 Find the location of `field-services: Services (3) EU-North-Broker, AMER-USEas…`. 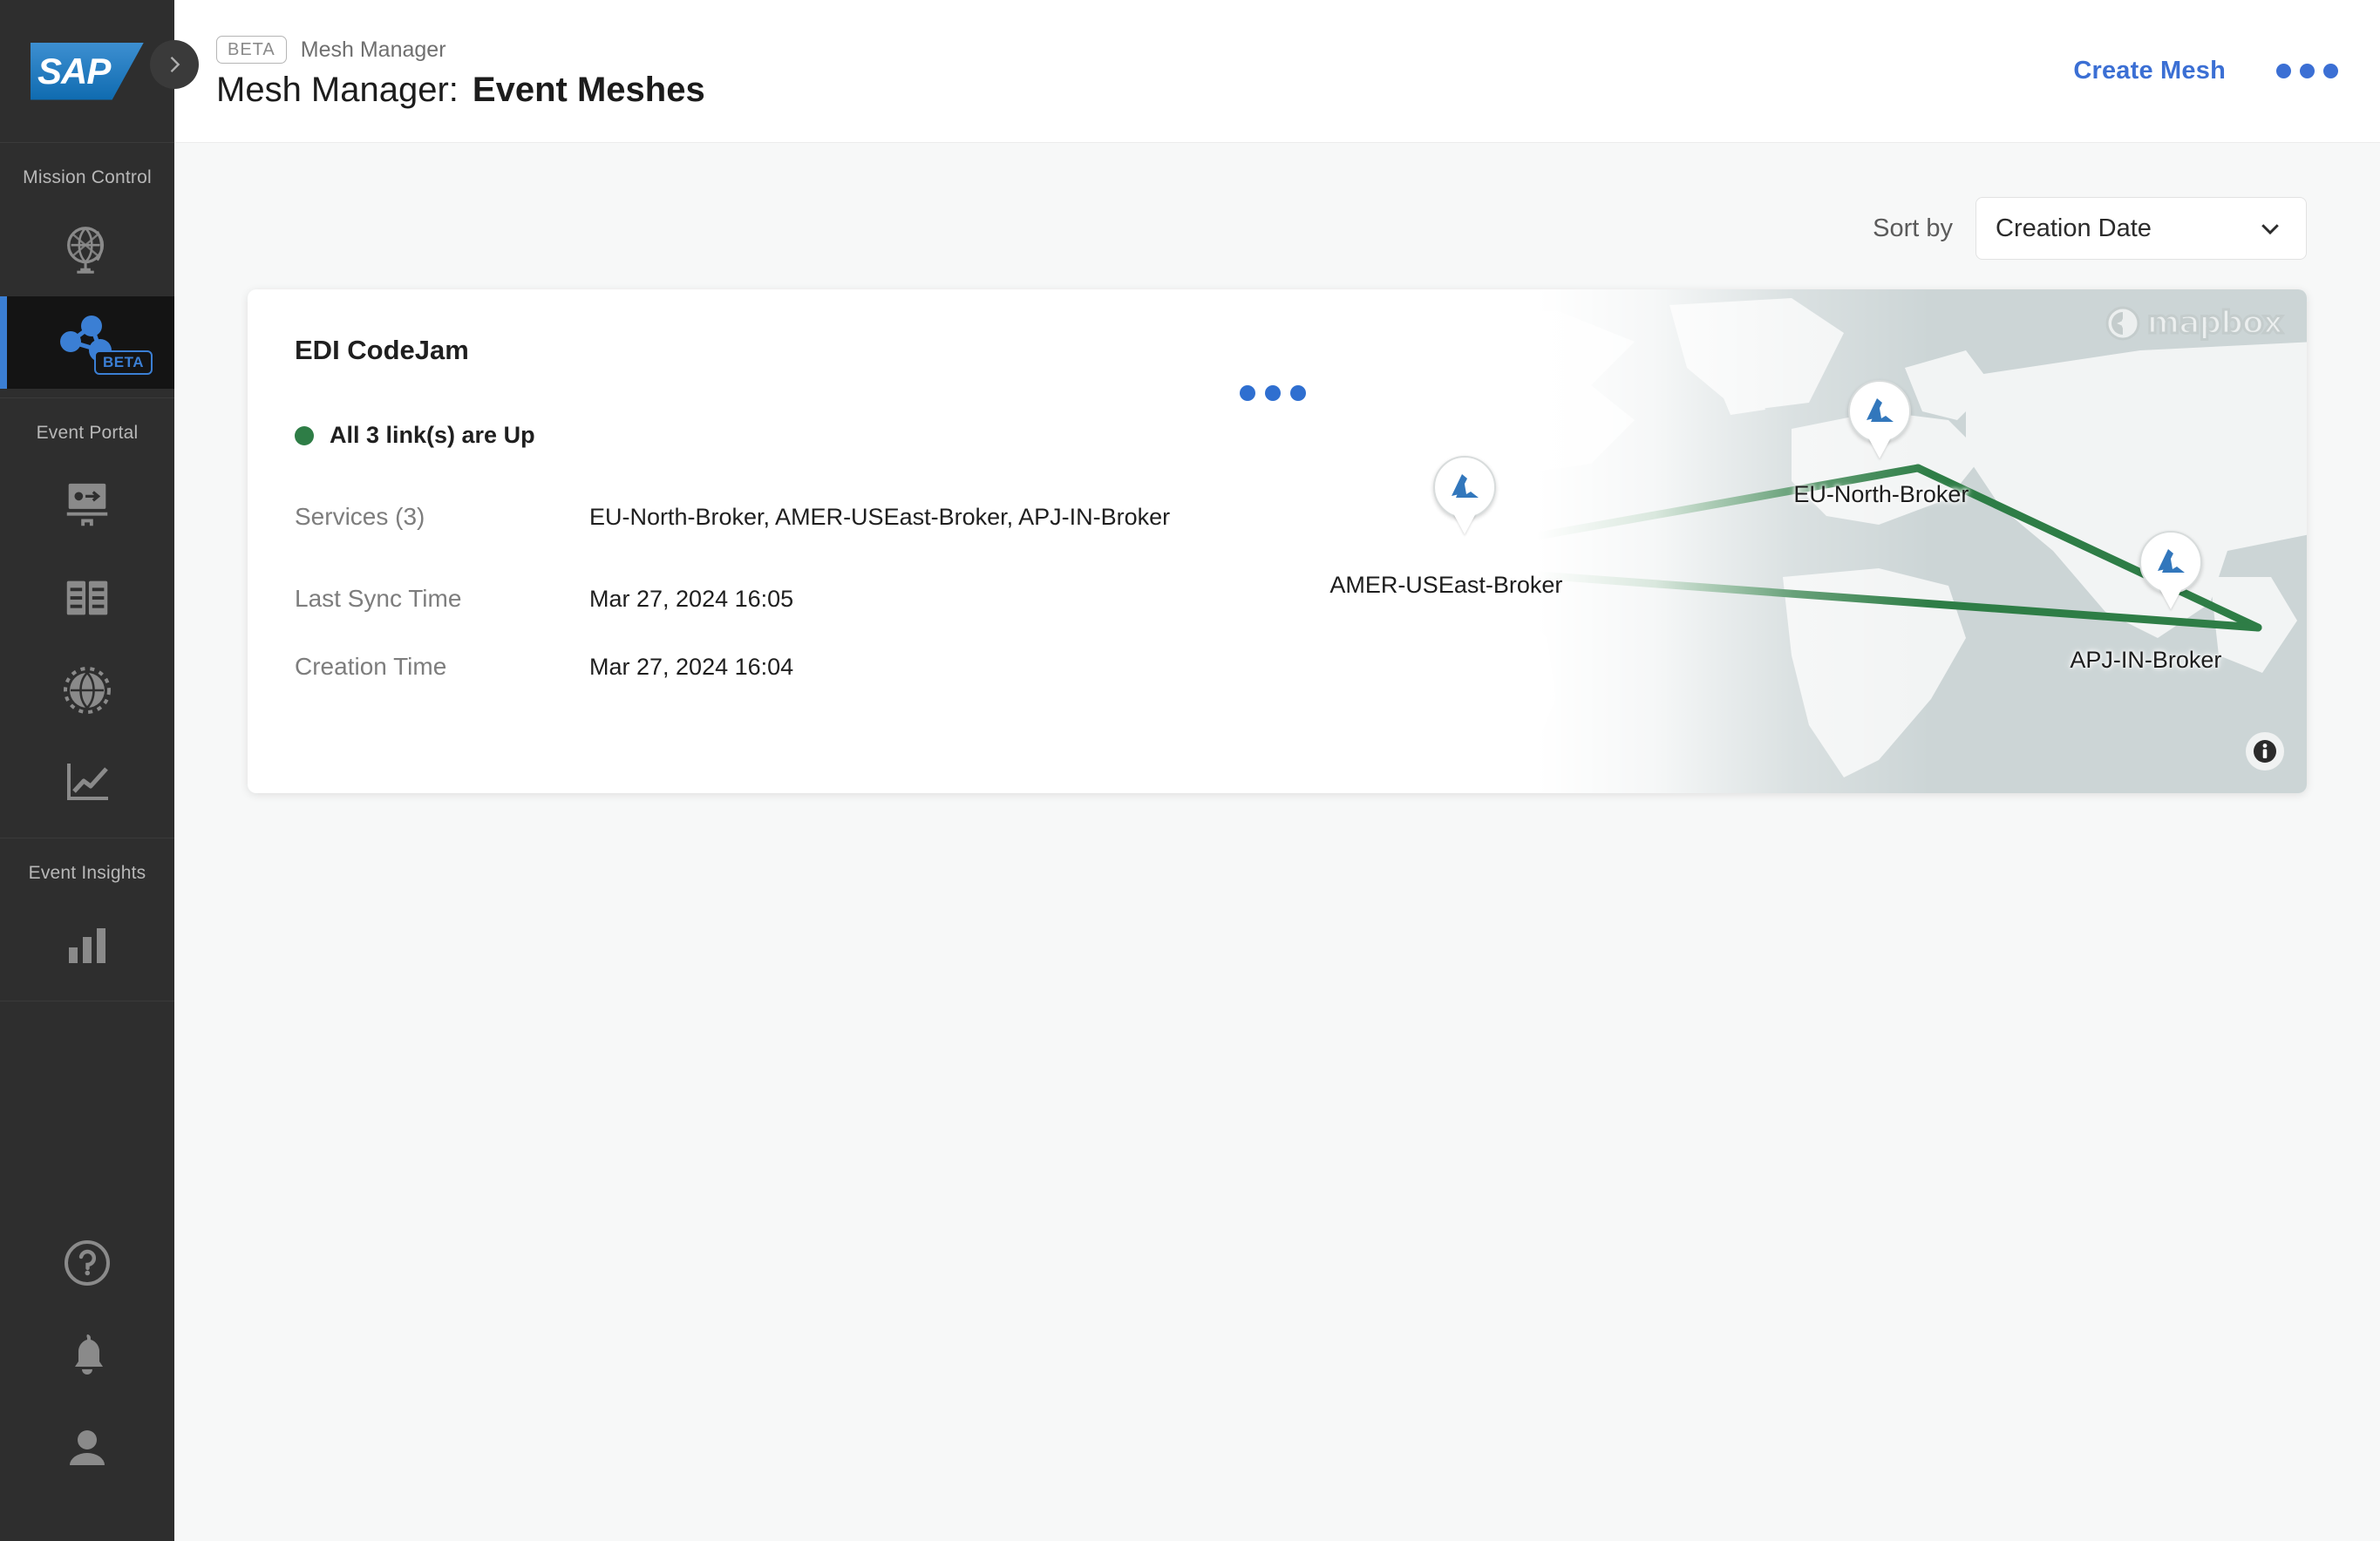

field-services: Services (3) EU-North-Broker, AMER-USEas… is located at coordinates (925, 517).